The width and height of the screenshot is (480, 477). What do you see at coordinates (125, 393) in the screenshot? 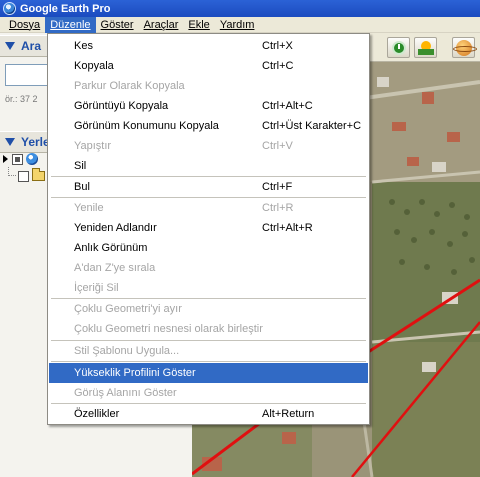
I see `menu-item-gorus-alani-goster: Görüş Alanını Göster` at bounding box center [125, 393].